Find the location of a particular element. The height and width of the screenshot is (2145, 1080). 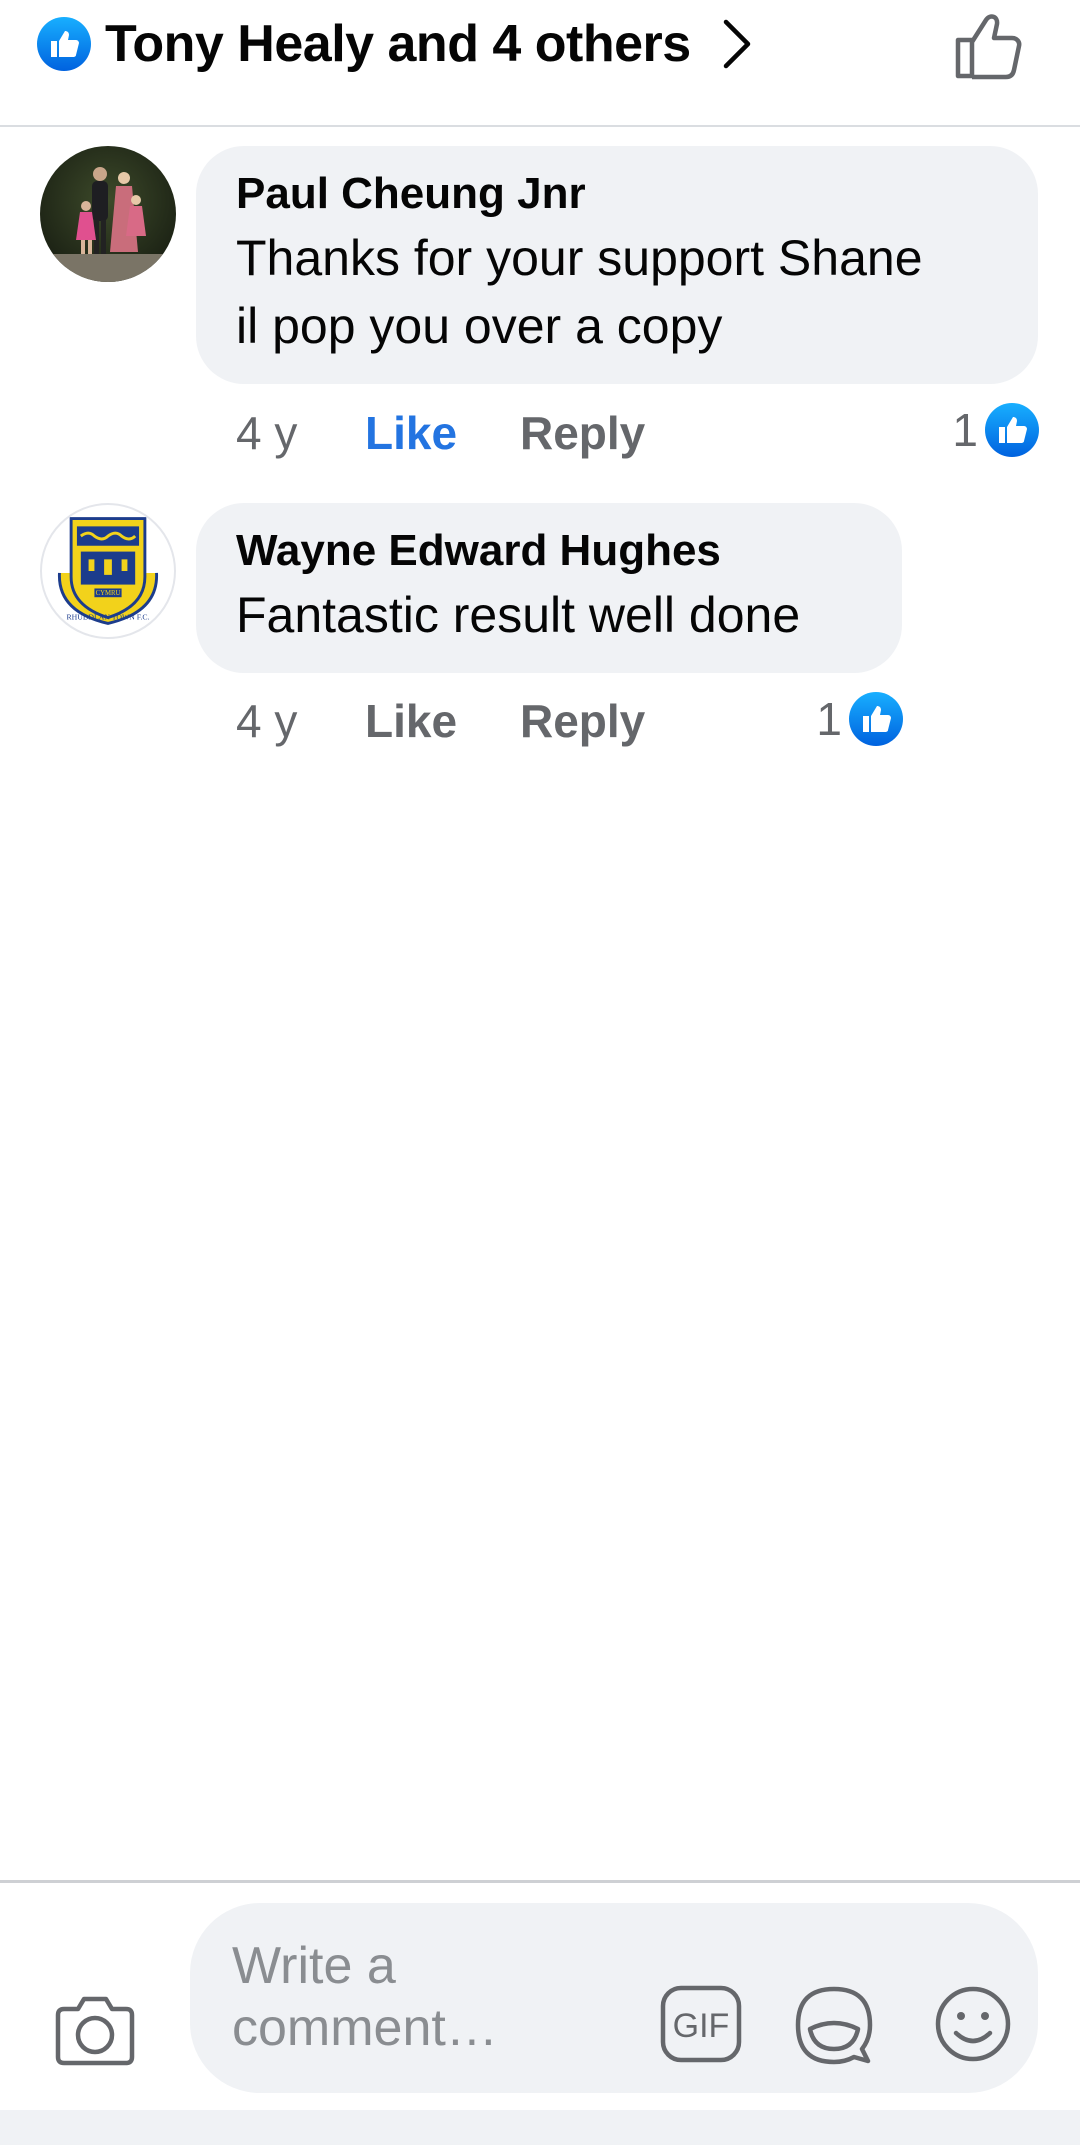

emoji-icon is located at coordinates (973, 2024).